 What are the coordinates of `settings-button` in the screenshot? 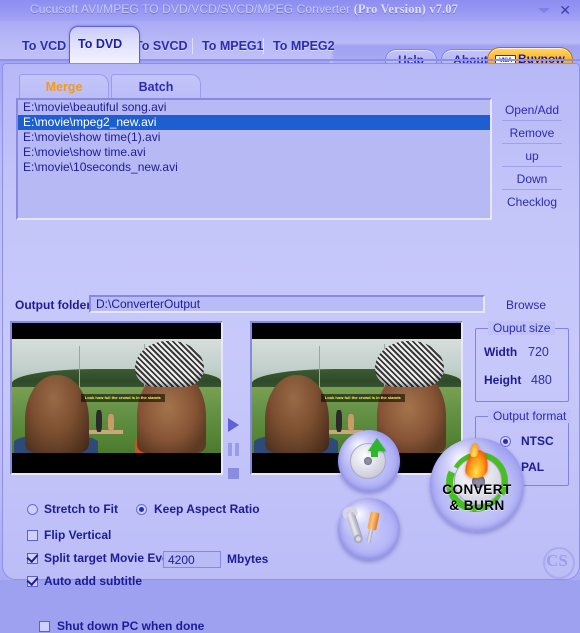 It's located at (369, 529).